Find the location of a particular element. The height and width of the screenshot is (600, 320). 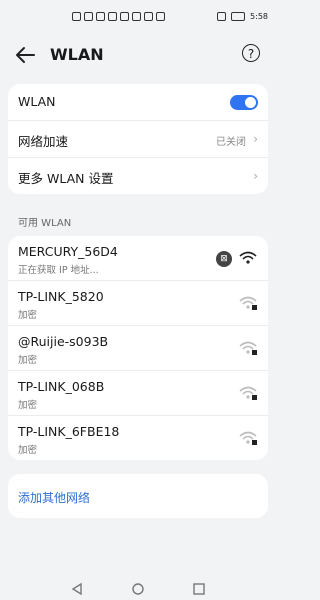

network-accelerate-row: 网络加速 已关闭 › is located at coordinates (138, 139).